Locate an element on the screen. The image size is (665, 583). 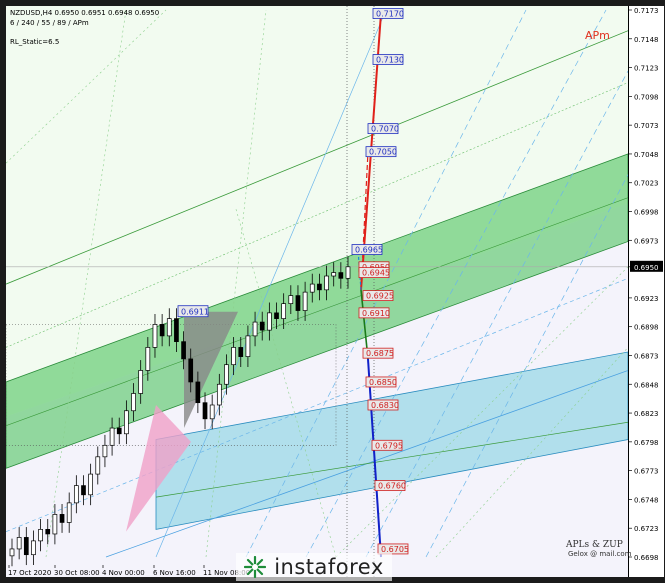
y-tick-label: 0.6898 is located at coordinates (646, 328).